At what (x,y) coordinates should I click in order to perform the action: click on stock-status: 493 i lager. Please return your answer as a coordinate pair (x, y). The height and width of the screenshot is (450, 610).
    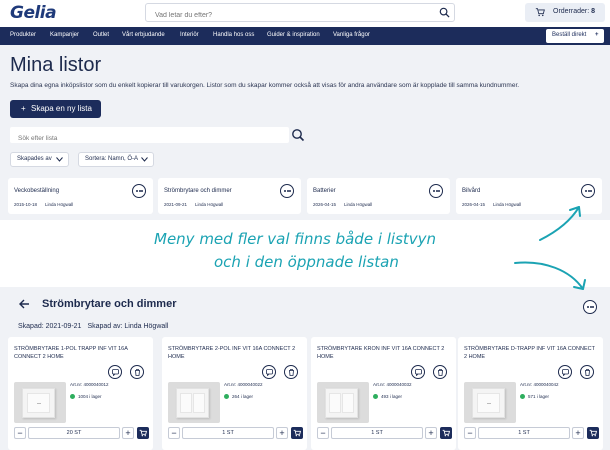
    Looking at the image, I should click on (387, 396).